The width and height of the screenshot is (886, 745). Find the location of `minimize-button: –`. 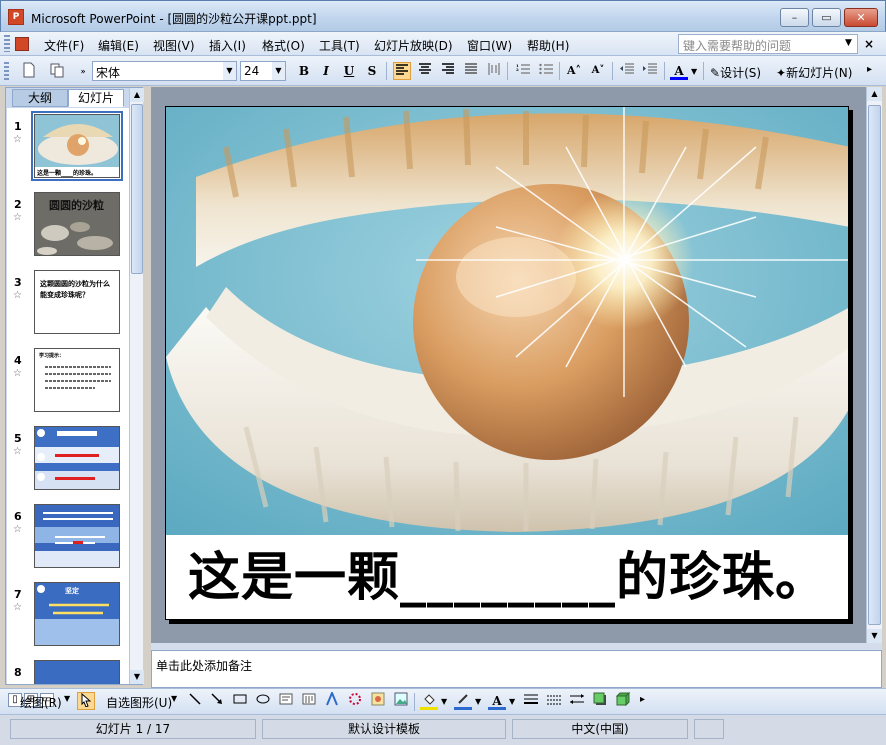

minimize-button: – is located at coordinates (794, 17).